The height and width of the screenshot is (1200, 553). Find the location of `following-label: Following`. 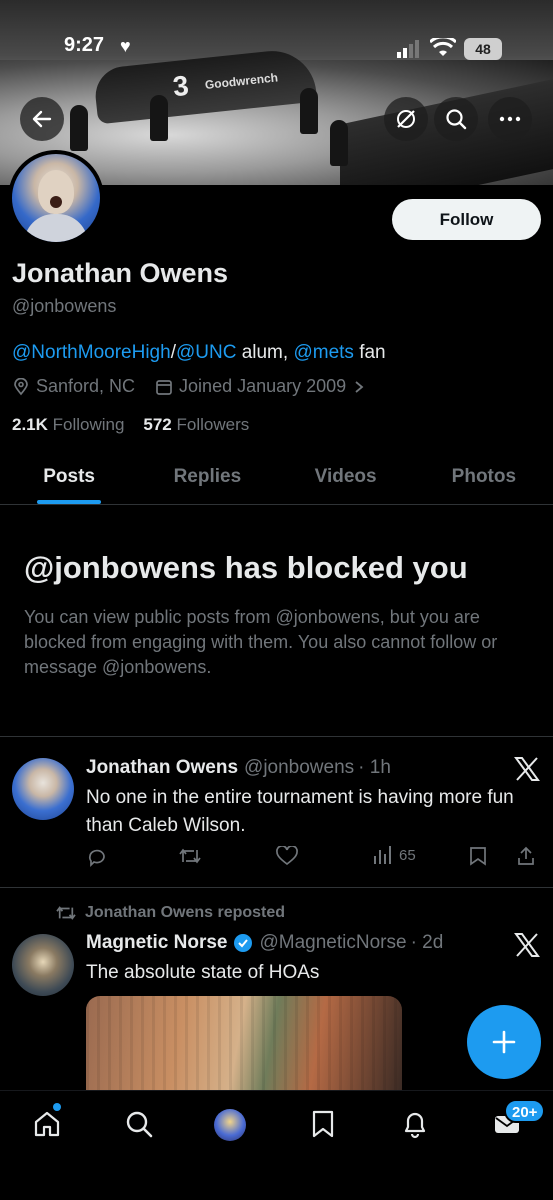

following-label: Following is located at coordinates (88, 424).